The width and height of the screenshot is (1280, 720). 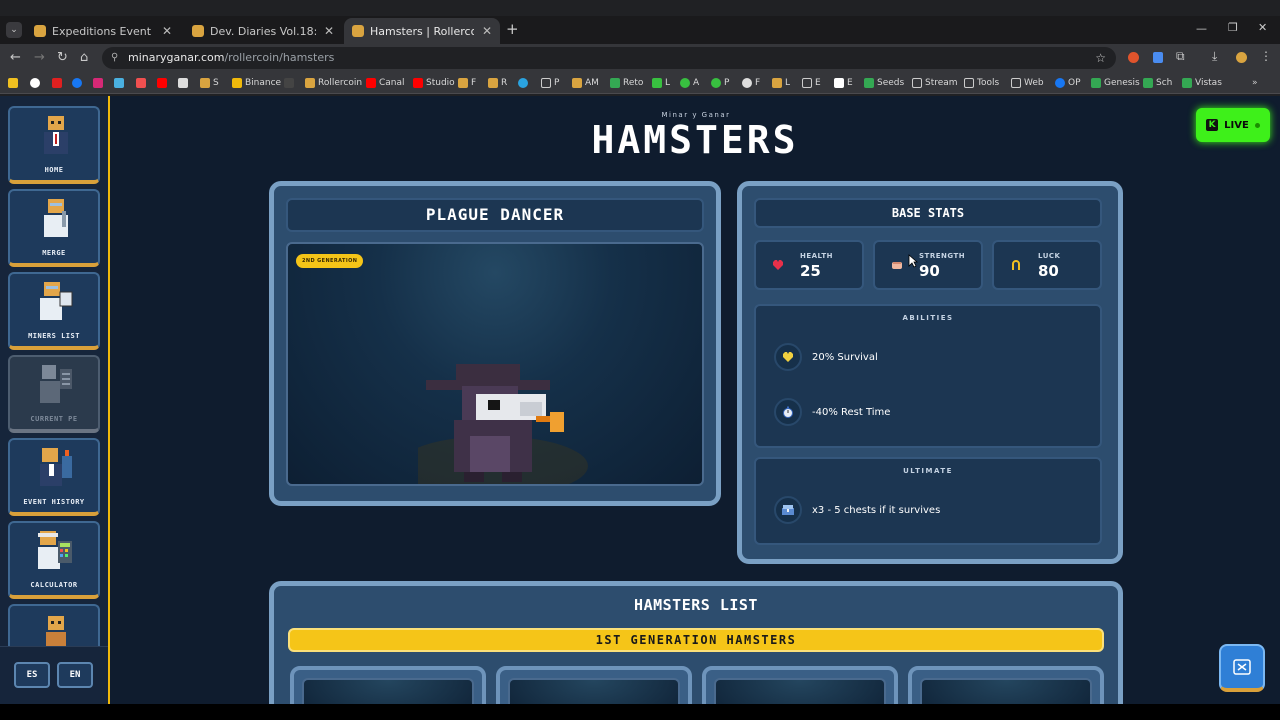 What do you see at coordinates (523, 83) in the screenshot?
I see `bookmark-telegram-icon` at bounding box center [523, 83].